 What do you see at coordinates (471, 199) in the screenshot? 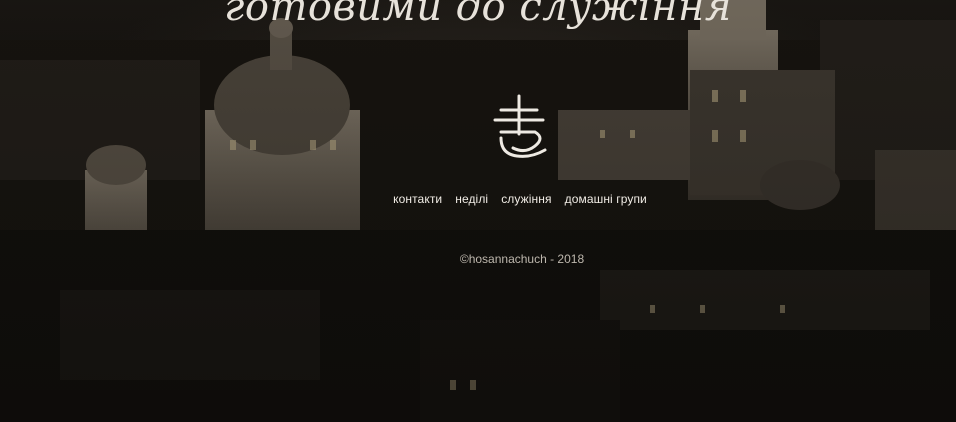
I see `nav-link-sundays: неділі` at bounding box center [471, 199].